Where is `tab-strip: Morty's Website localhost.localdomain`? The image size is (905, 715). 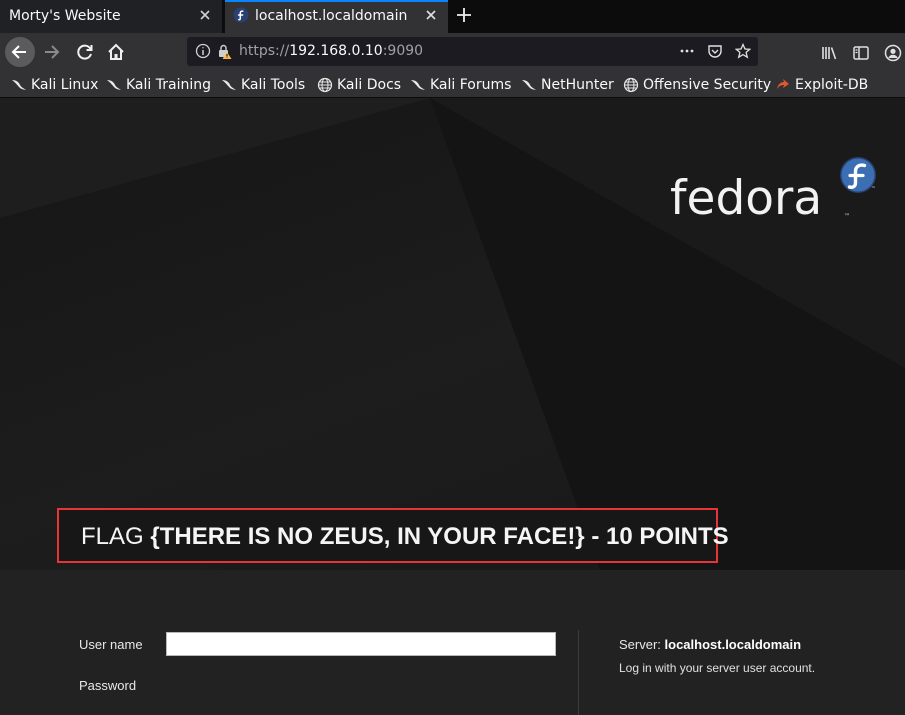 tab-strip: Morty's Website localhost.localdomain is located at coordinates (452, 16).